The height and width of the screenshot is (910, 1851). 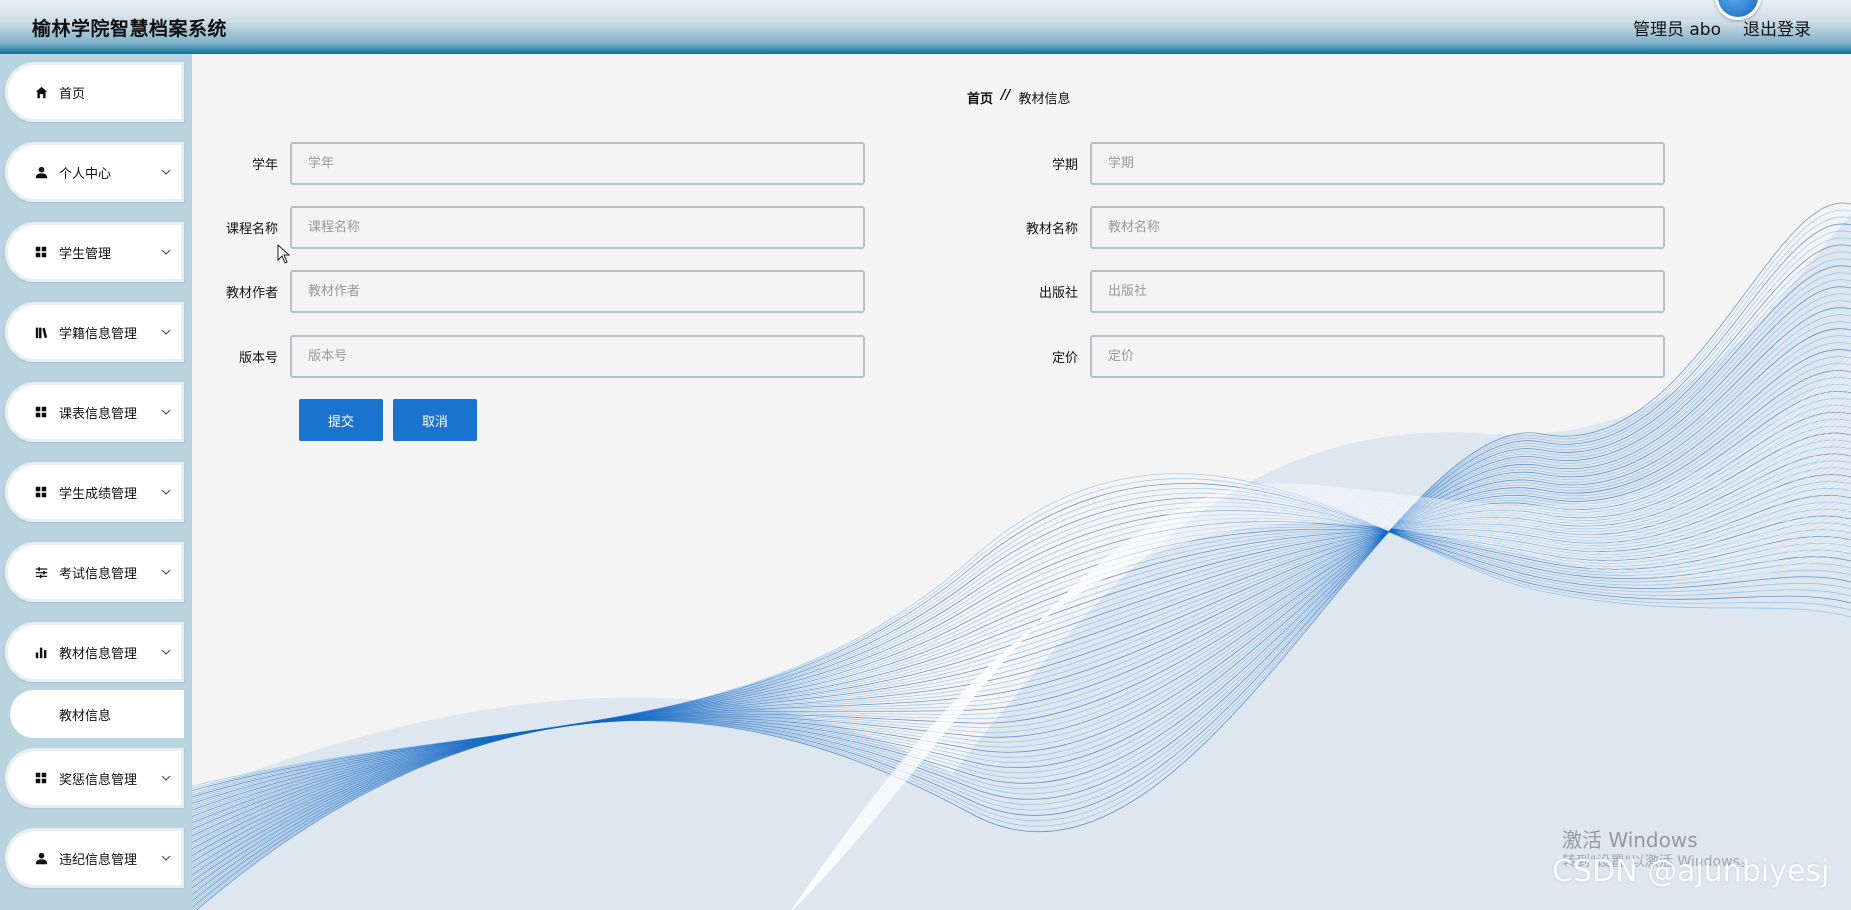 I want to click on field-label: 学年, so click(x=264, y=165).